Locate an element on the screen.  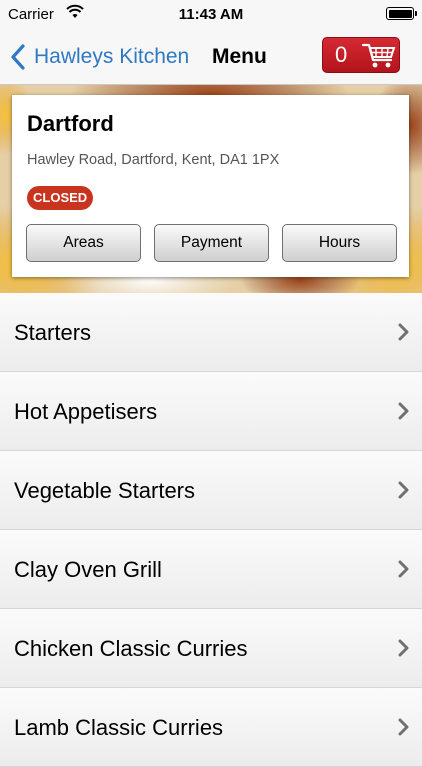
navigation-bar: Hawleys Kitchen Menu 0 is located at coordinates (211, 57).